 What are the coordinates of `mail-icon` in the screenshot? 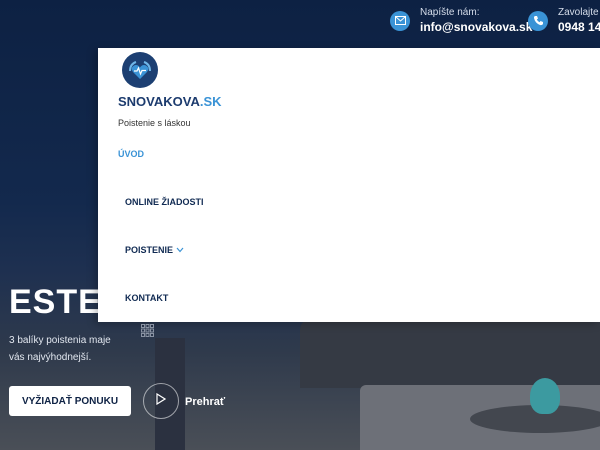 It's located at (400, 20).